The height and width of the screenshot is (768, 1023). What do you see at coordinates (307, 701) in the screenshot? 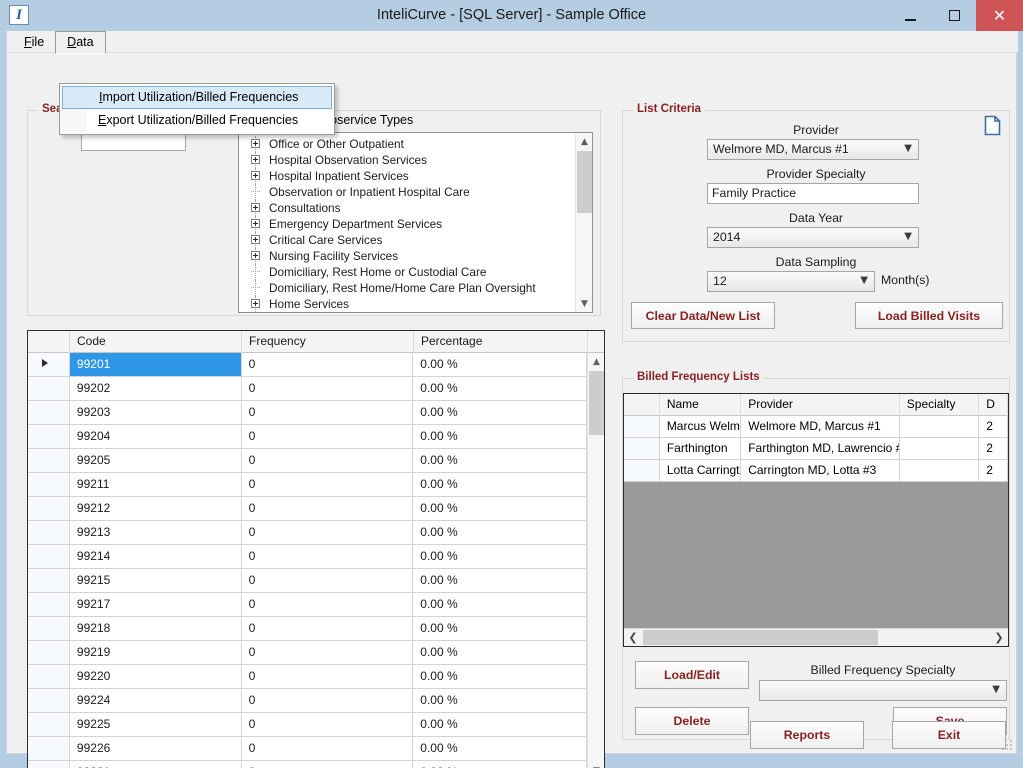
I see `table-row: 99224 0 0.00 %` at bounding box center [307, 701].